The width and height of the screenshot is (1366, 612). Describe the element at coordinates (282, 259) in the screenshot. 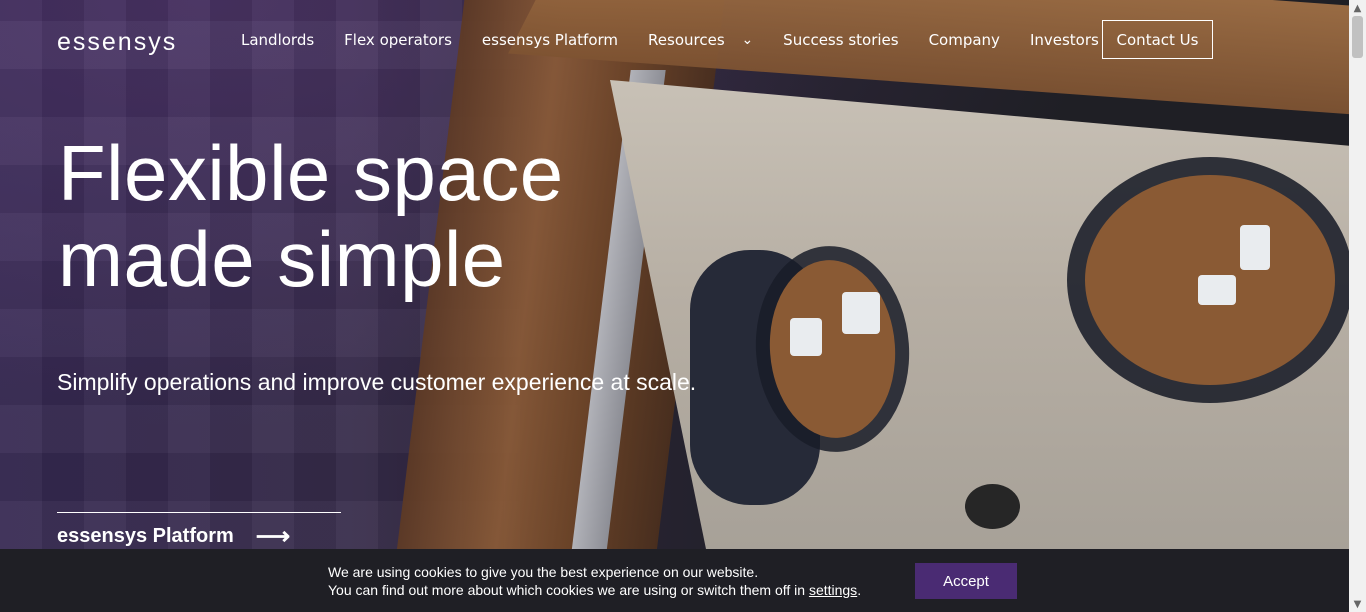

I see `hero-headline-line-2: made simple` at that location.